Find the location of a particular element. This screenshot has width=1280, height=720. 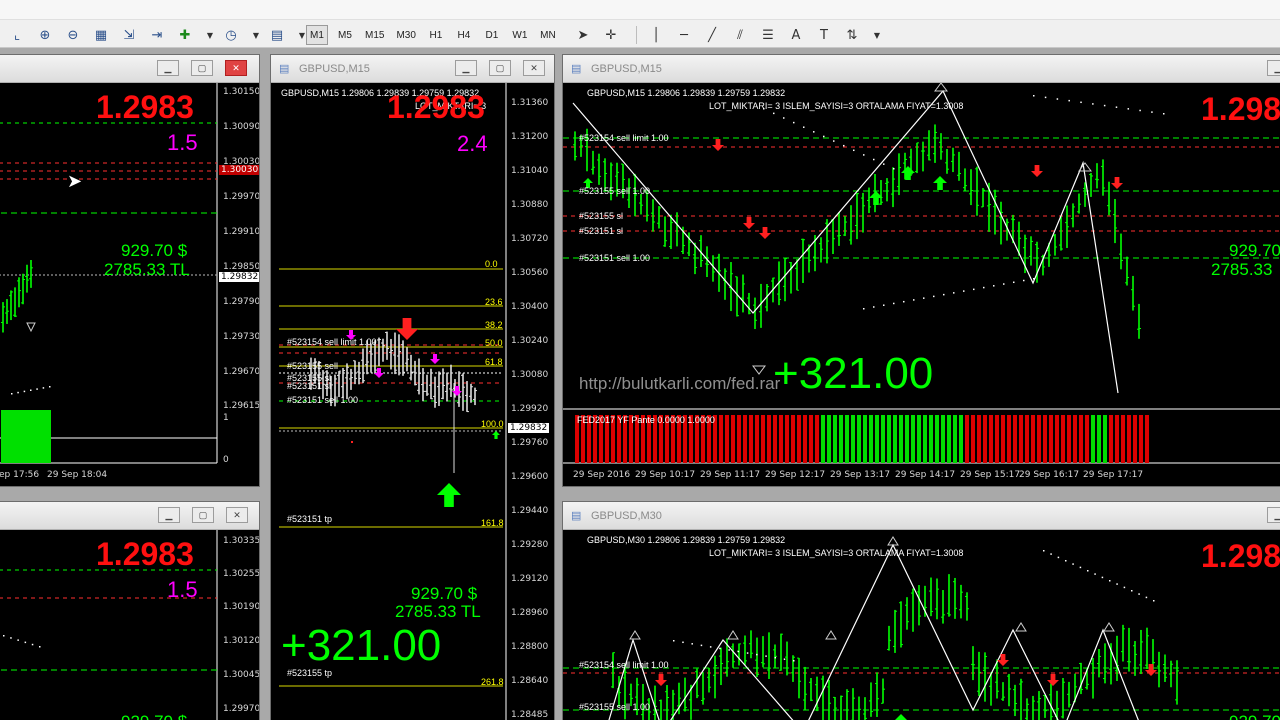

fibonacci-icon: ☰ is located at coordinates (768, 35).